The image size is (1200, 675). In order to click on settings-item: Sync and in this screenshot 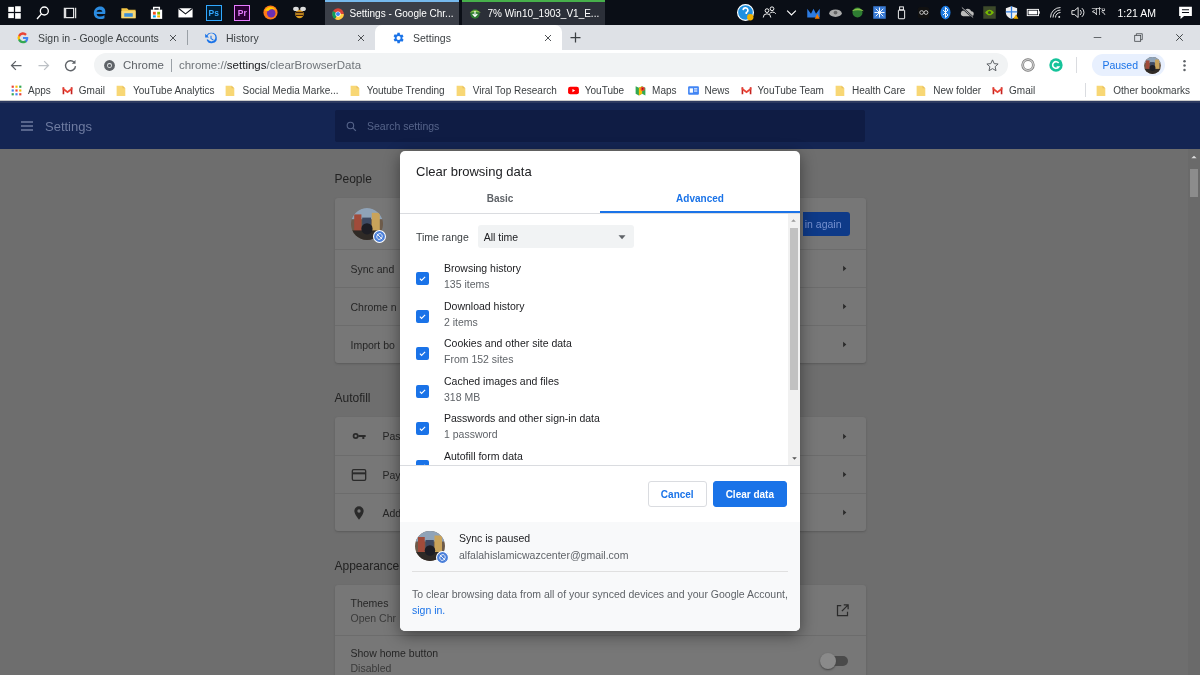, I will do `click(372, 268)`.